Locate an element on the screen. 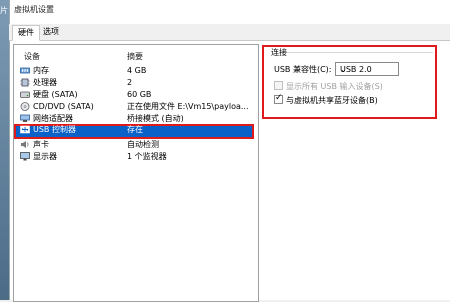 This screenshot has width=450, height=302. connection-group-title: 连接 is located at coordinates (279, 52).